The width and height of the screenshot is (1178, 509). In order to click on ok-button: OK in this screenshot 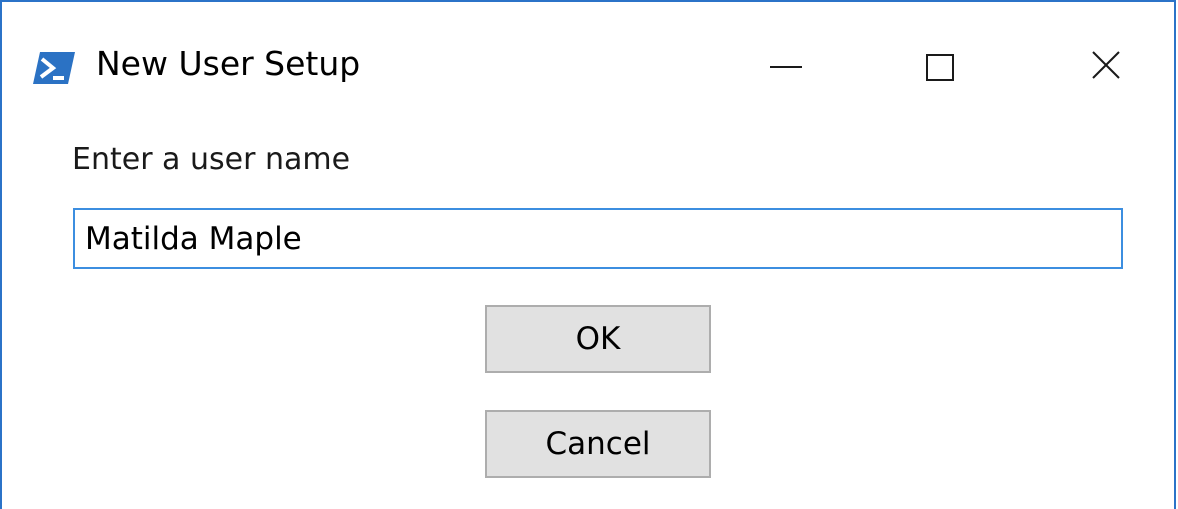, I will do `click(598, 339)`.